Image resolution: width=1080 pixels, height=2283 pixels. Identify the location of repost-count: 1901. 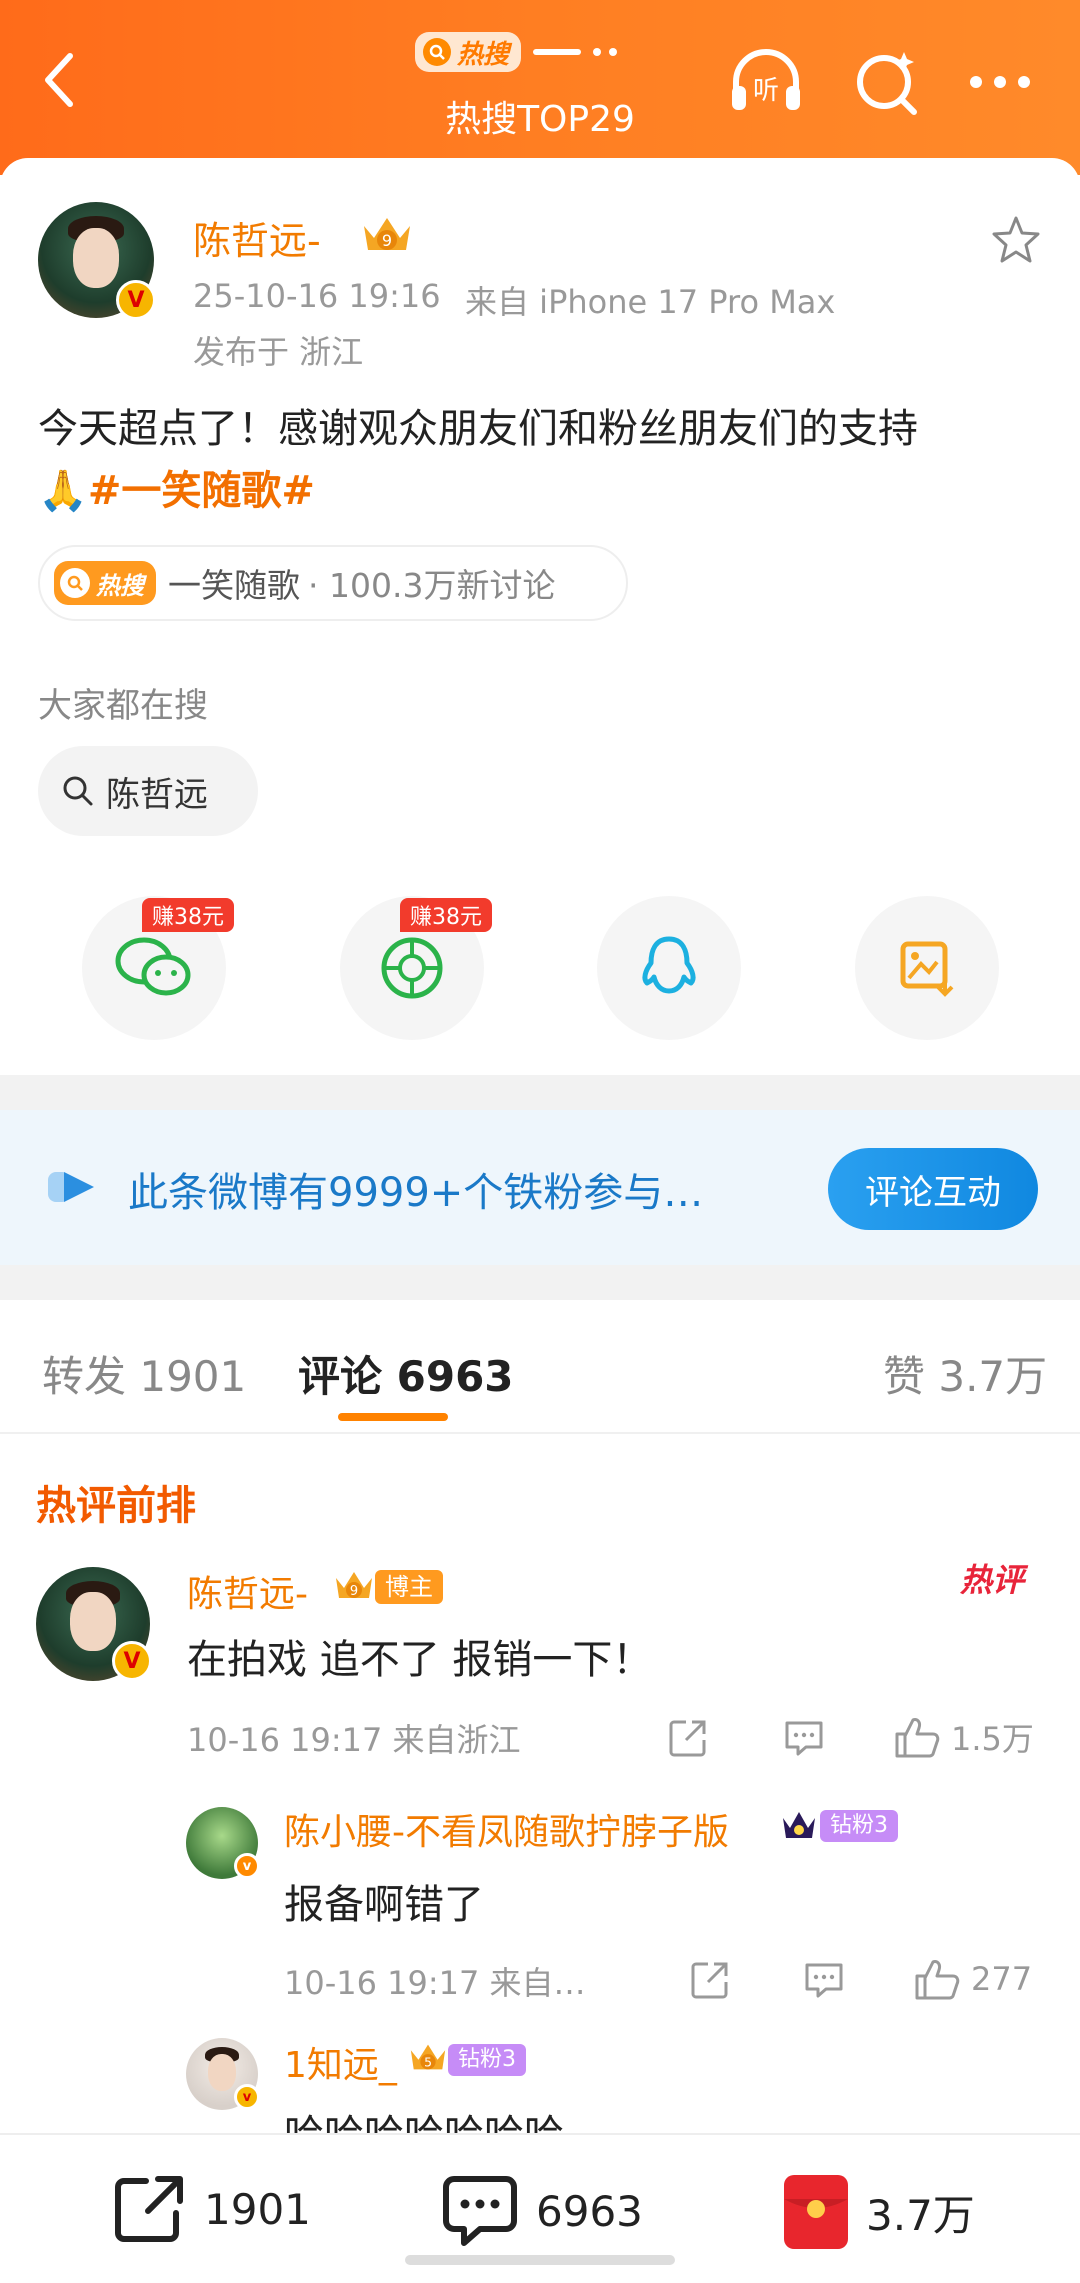
(257, 2209).